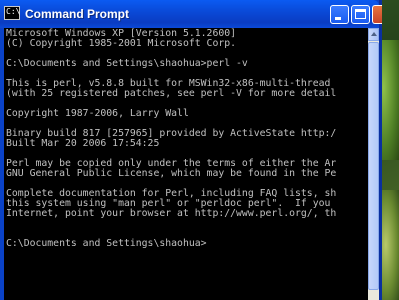 Image resolution: width=399 pixels, height=300 pixels. I want to click on minimize-icon, so click(338, 18).